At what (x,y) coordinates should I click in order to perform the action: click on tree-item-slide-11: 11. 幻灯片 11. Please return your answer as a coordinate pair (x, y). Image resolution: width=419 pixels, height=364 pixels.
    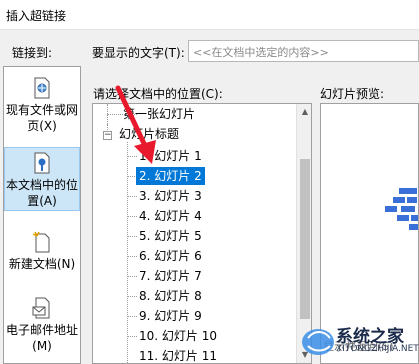
    Looking at the image, I should click on (178, 355).